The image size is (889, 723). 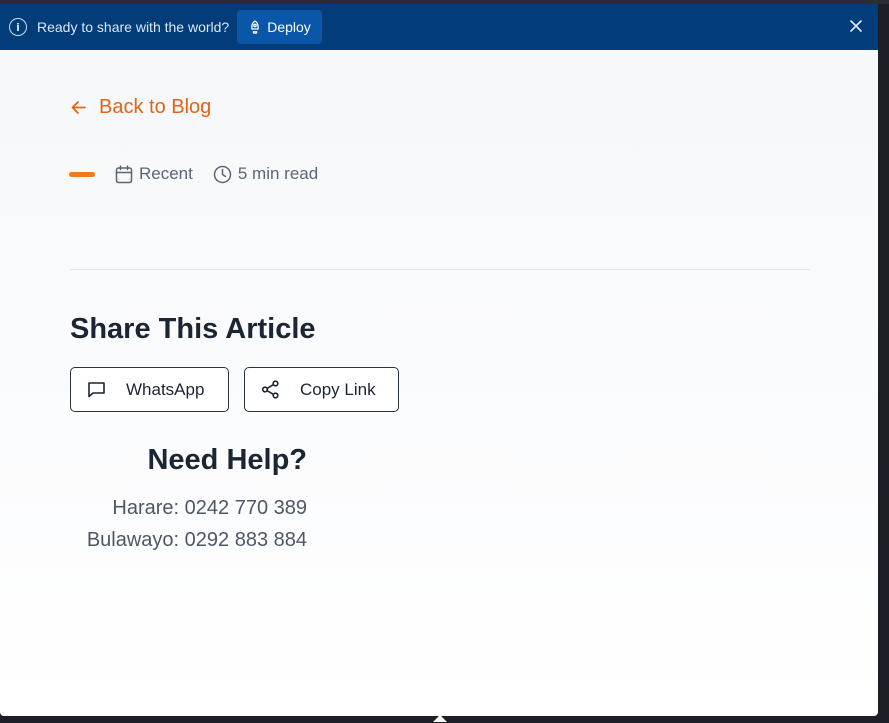 I want to click on copy-link-label: Copy Link, so click(x=338, y=389).